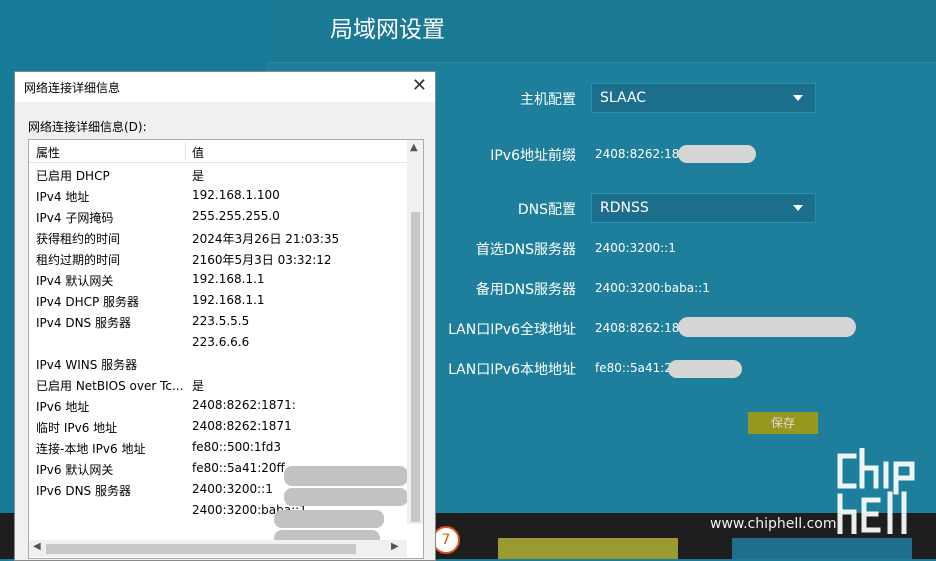  I want to click on row-property: 租约过期的时间, so click(78, 260).